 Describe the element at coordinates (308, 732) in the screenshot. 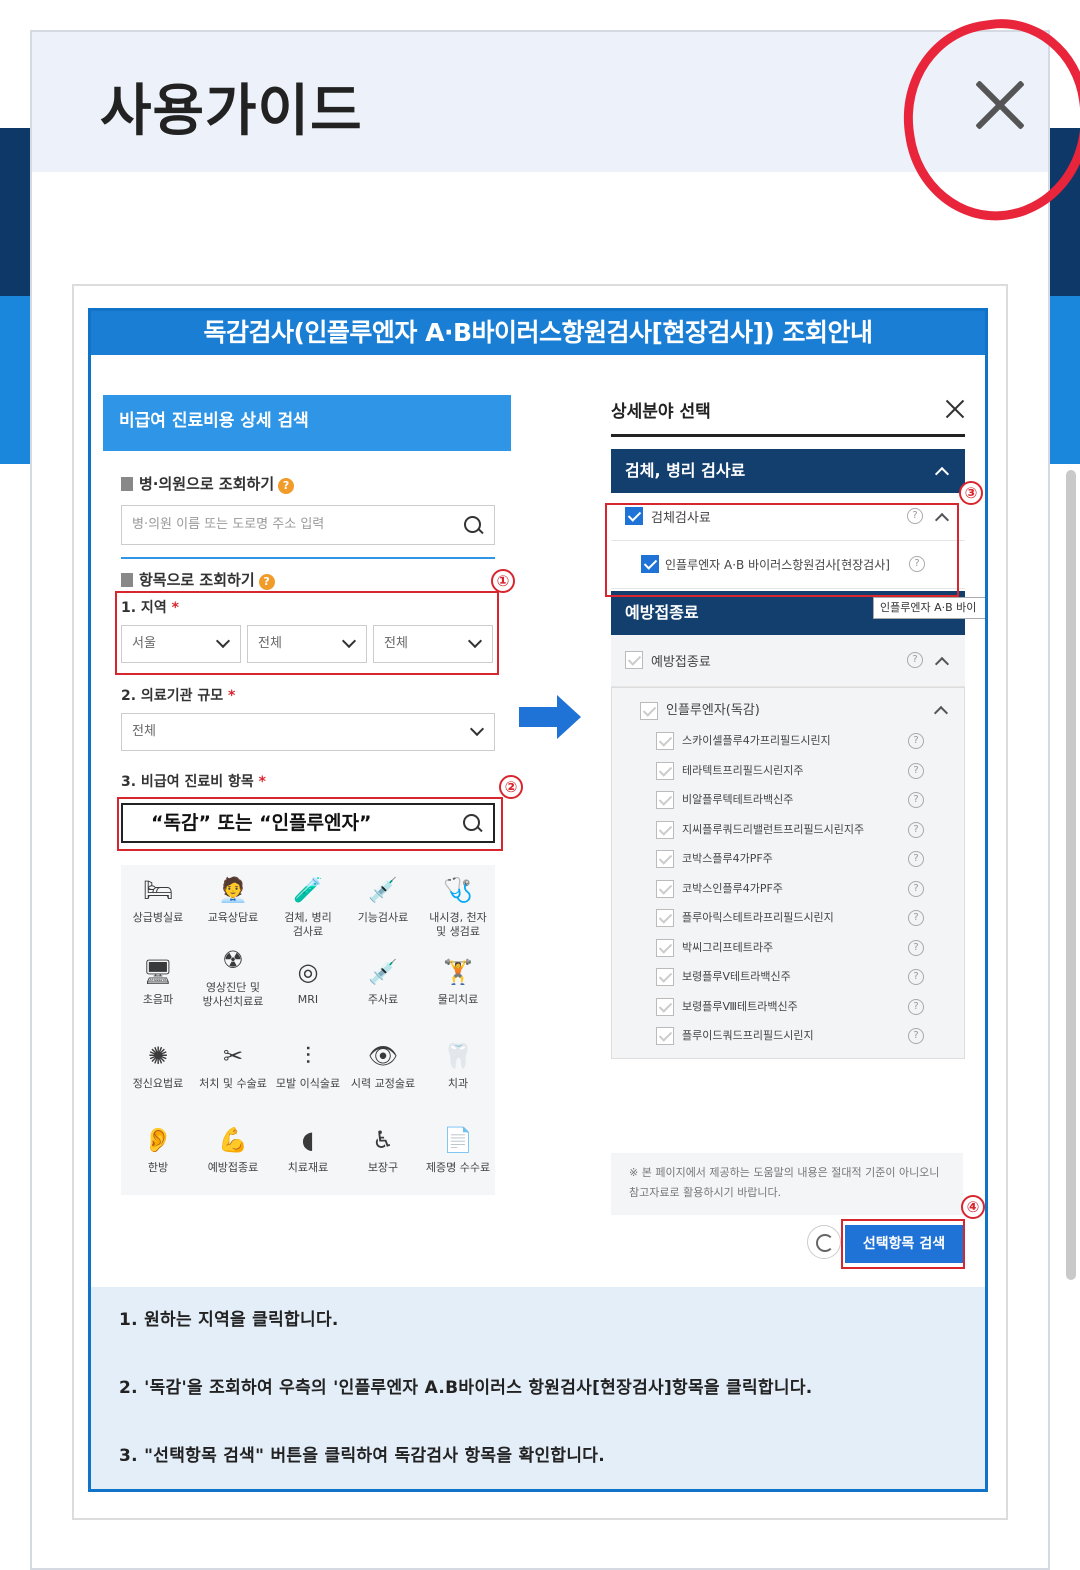

I see `scale-select: 전체` at that location.